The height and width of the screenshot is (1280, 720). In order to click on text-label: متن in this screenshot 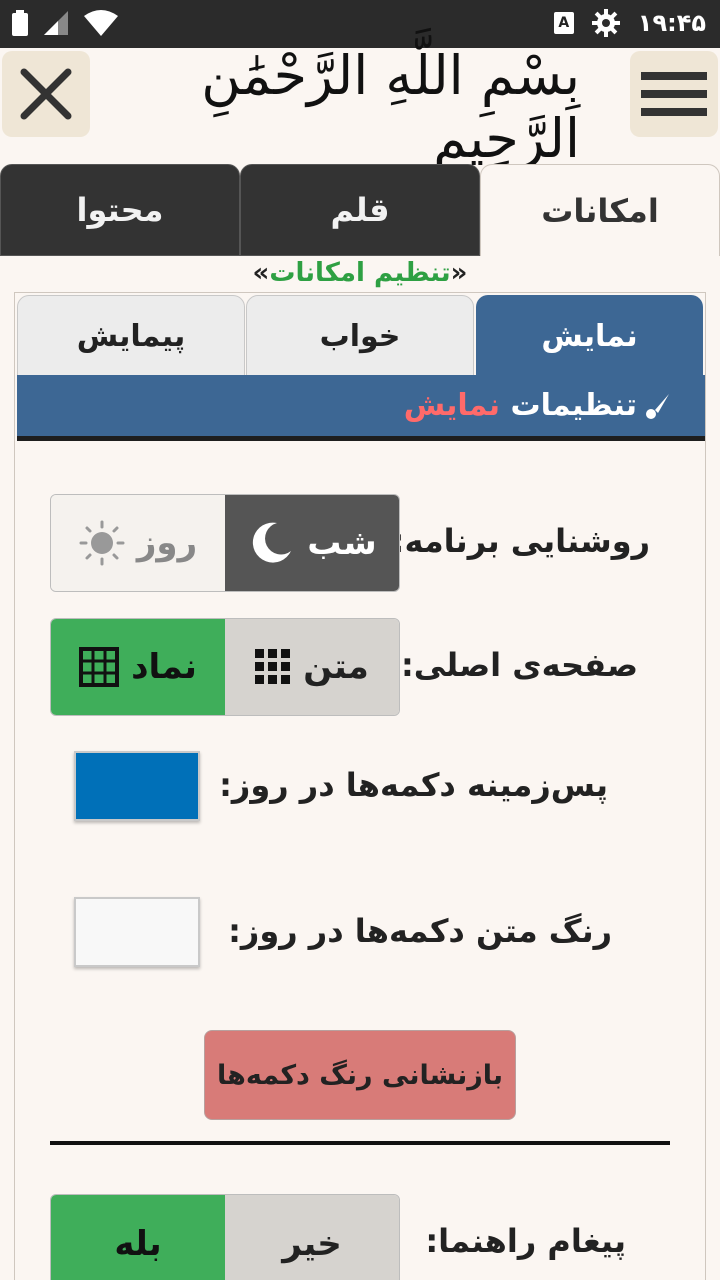, I will do `click(336, 667)`.